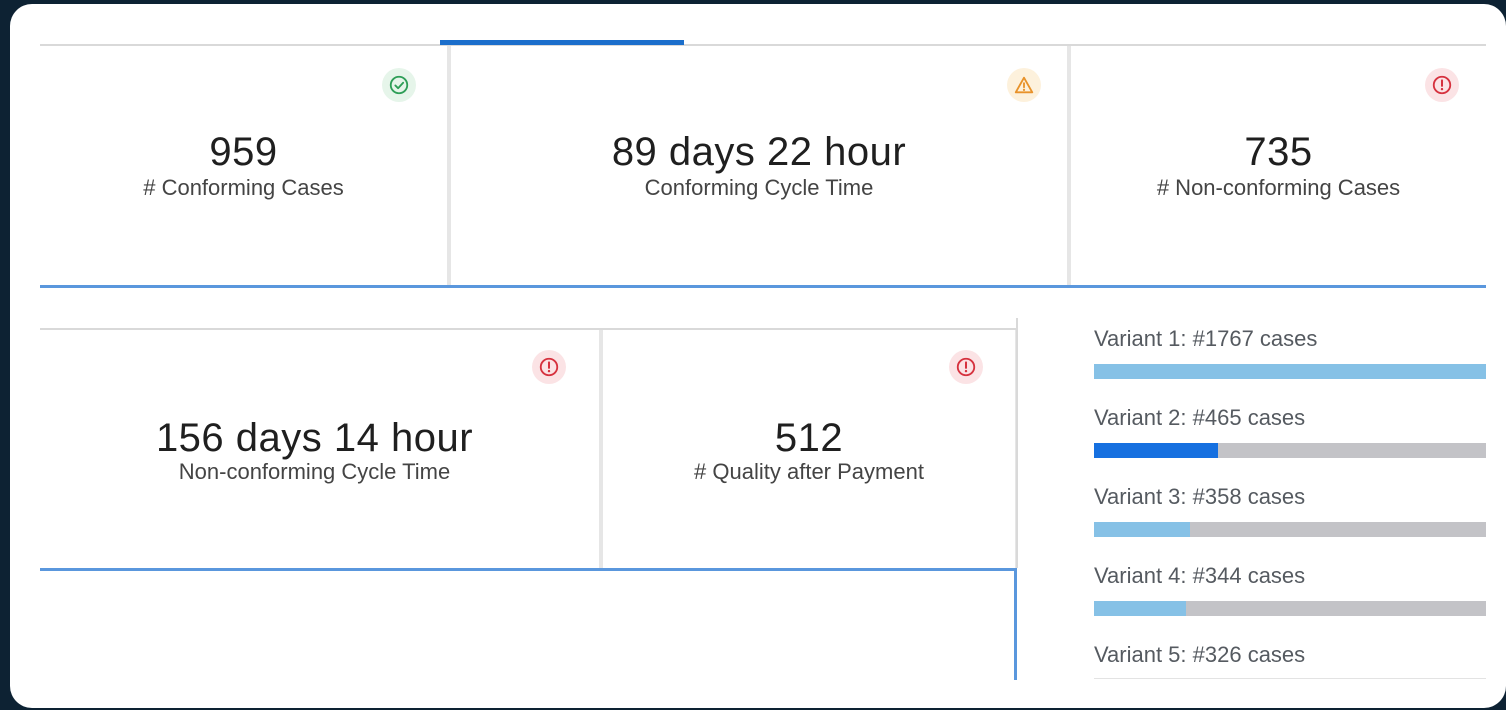 Image resolution: width=1506 pixels, height=710 pixels. I want to click on check-circle-icon, so click(399, 85).